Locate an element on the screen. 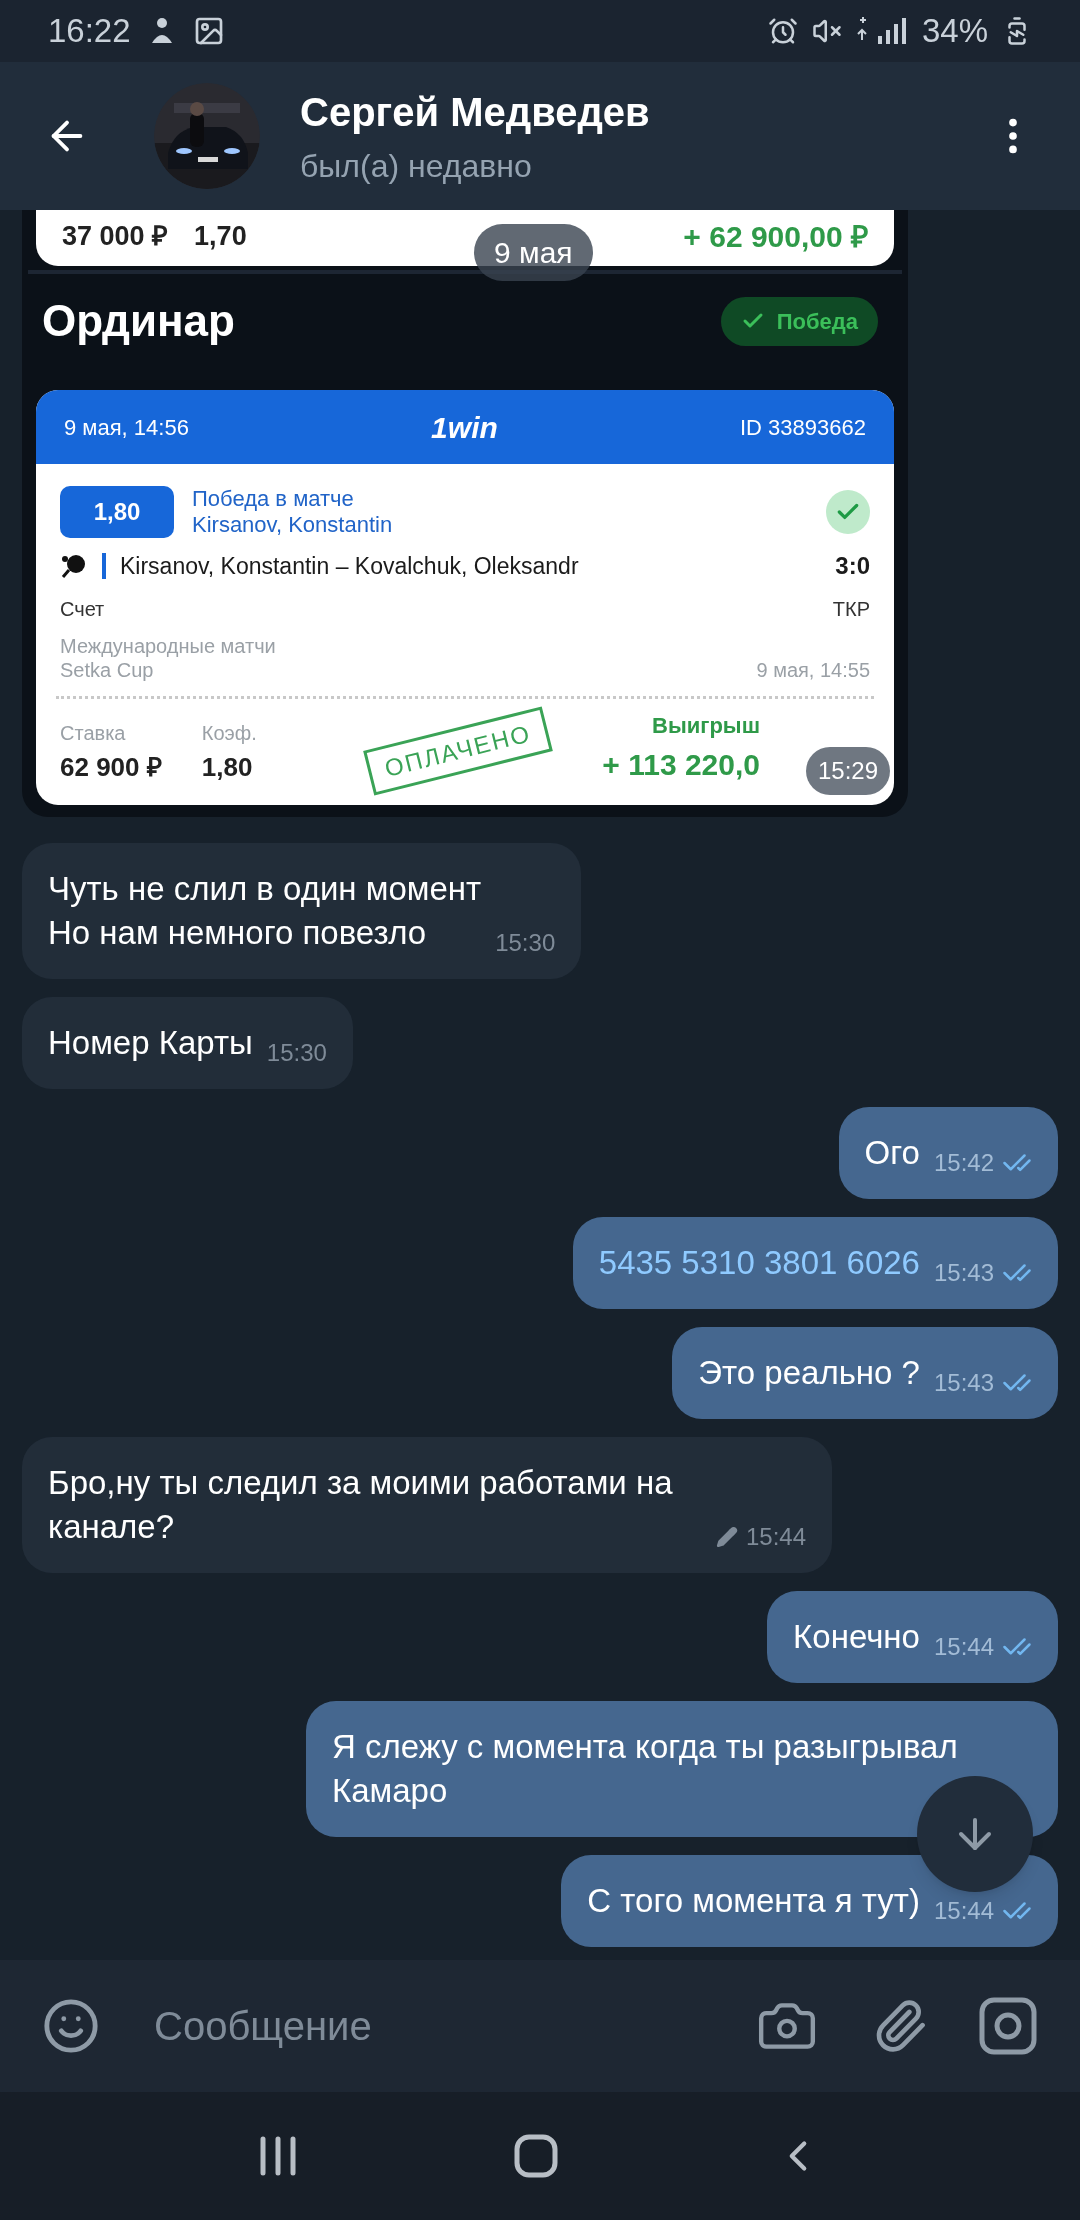  message-text: С того момента я тут) is located at coordinates (753, 1901).